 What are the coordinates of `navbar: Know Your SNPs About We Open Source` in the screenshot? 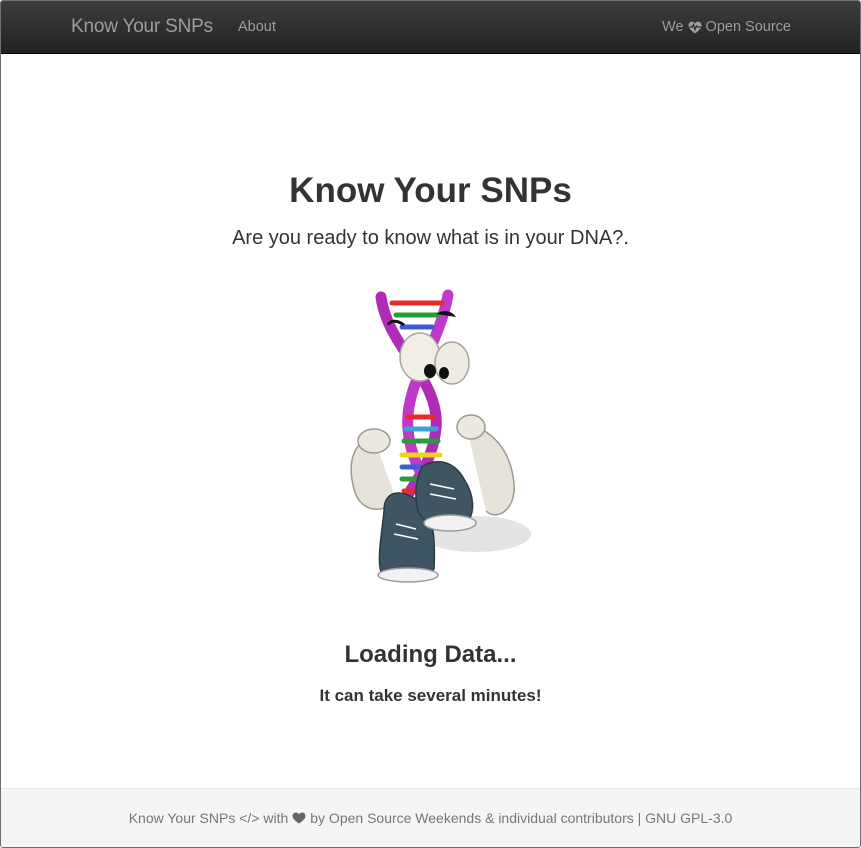 It's located at (430, 27).